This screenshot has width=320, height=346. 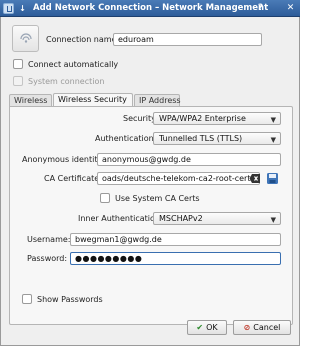 I want to click on password-label: Password:, so click(x=47, y=258).